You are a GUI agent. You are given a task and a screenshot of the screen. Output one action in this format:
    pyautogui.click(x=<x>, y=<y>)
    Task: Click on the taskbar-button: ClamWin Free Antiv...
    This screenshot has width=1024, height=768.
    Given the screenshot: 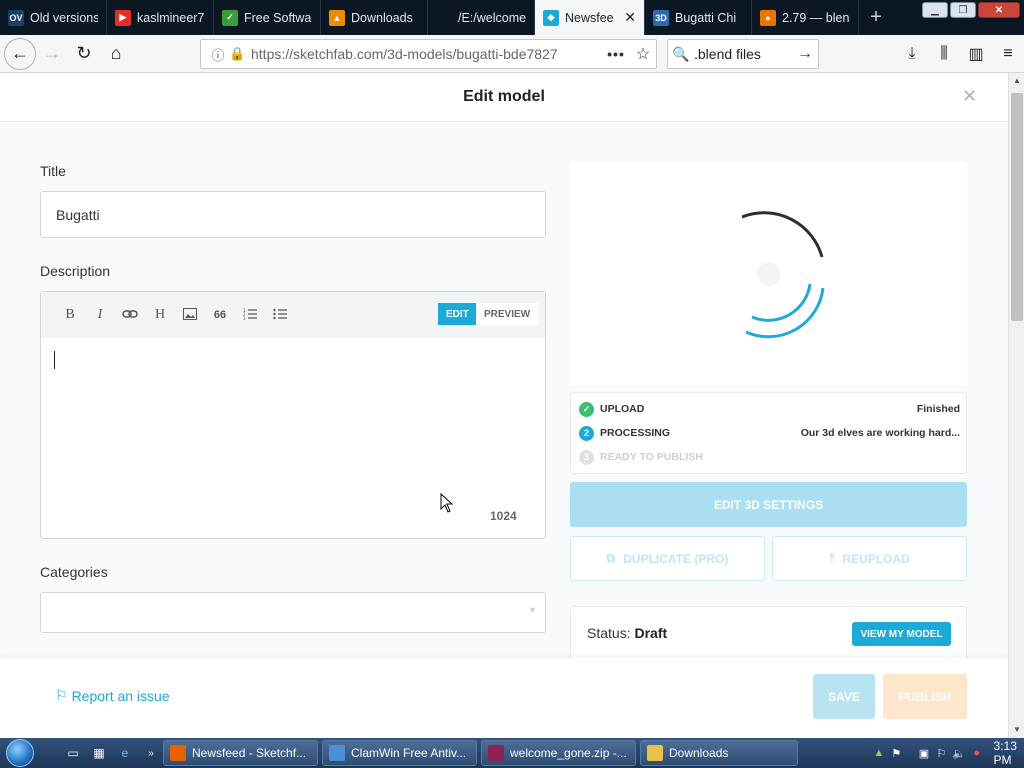 What is the action you would take?
    pyautogui.click(x=399, y=753)
    